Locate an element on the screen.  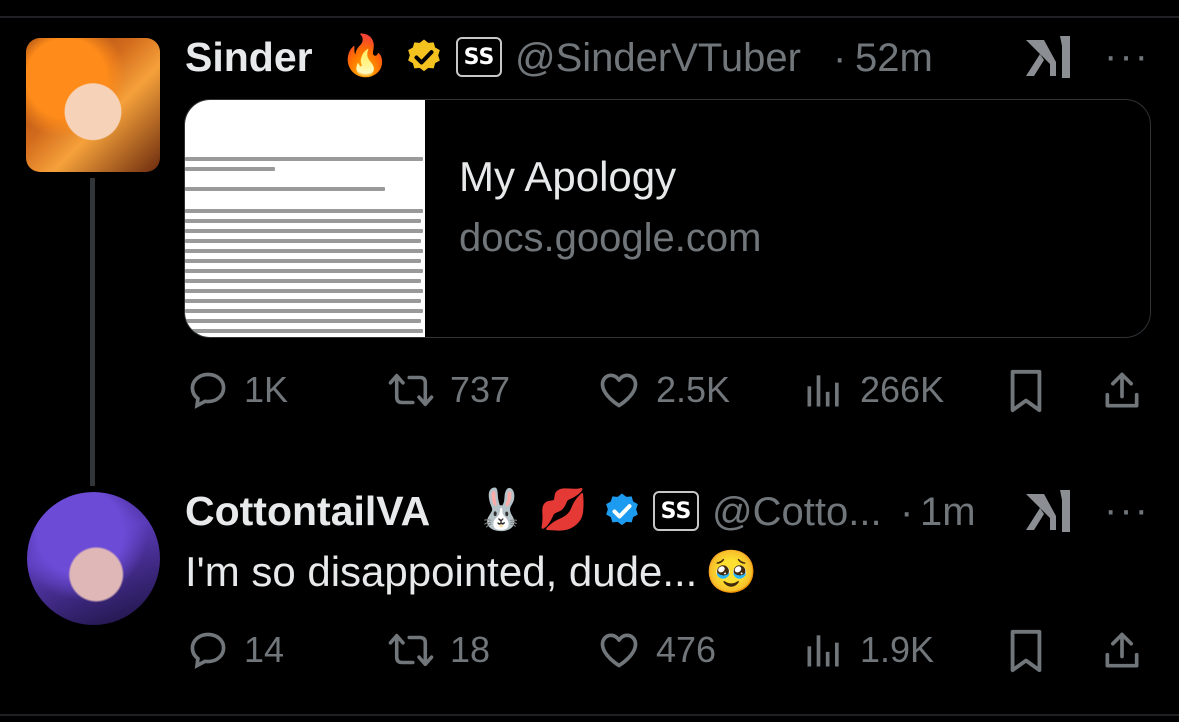
card-domain: docs.google.com is located at coordinates (610, 238).